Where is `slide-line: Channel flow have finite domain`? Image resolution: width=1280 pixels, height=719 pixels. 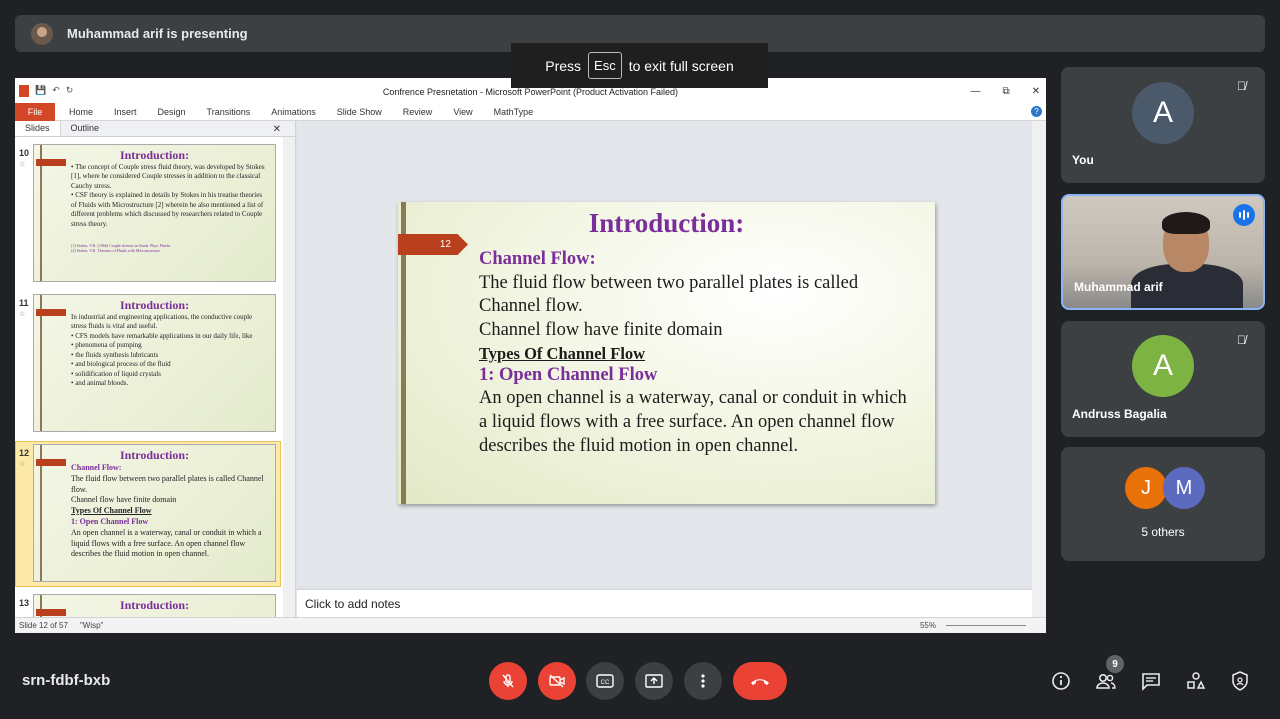
slide-line: Channel flow have finite domain is located at coordinates (601, 330).